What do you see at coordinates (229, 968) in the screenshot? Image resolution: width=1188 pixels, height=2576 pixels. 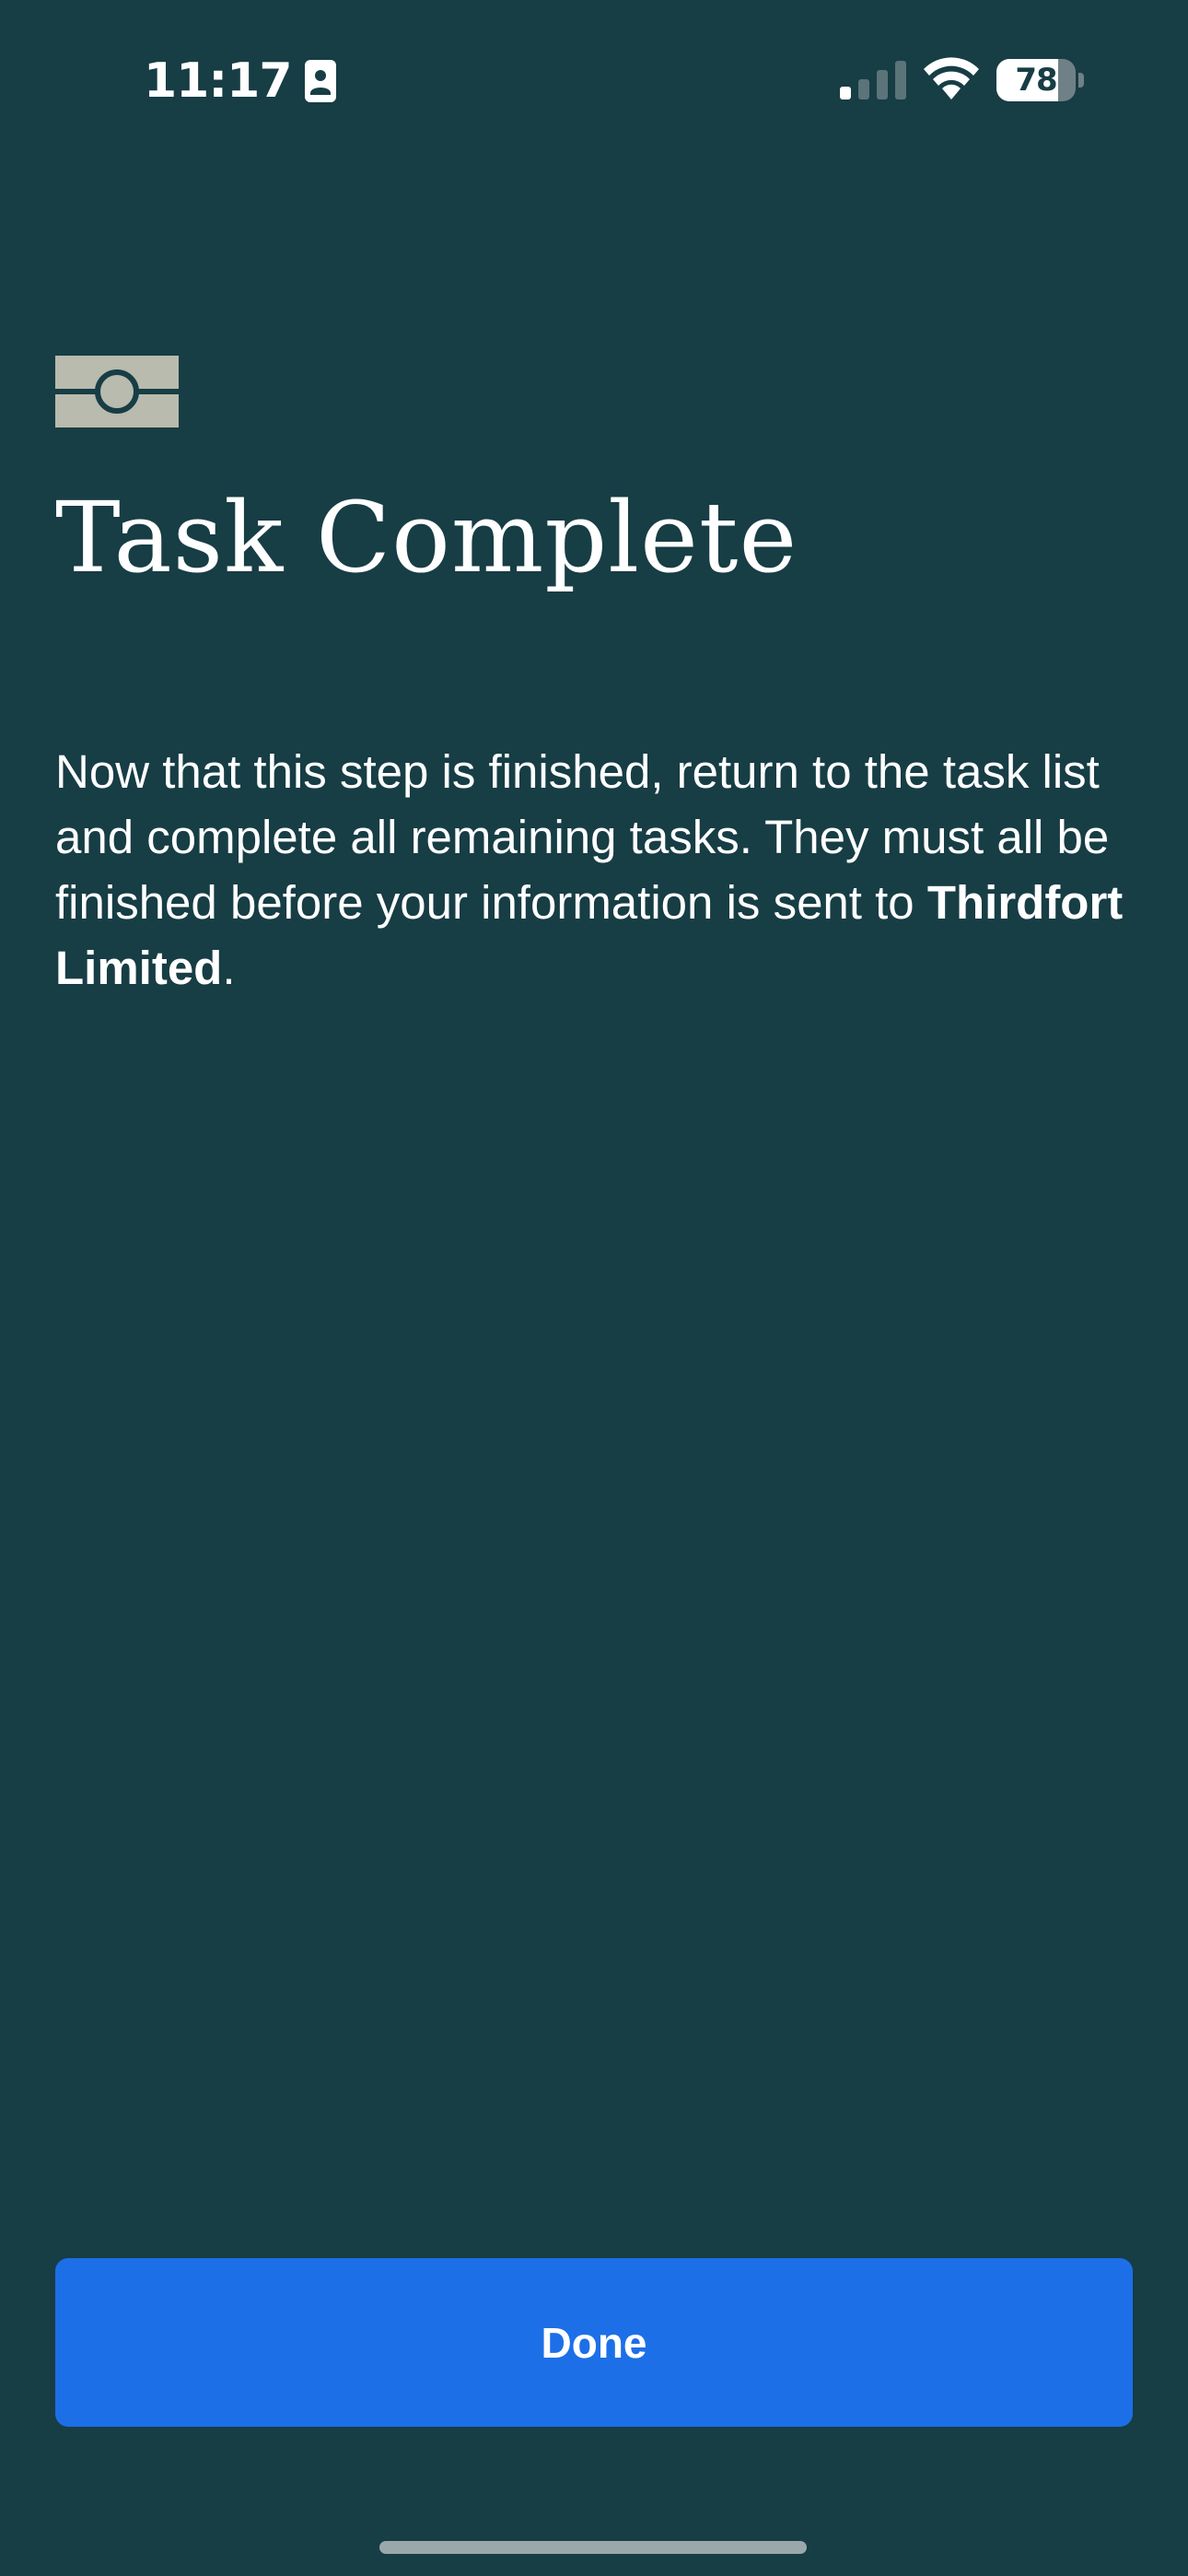 I see `description-suffix: .` at bounding box center [229, 968].